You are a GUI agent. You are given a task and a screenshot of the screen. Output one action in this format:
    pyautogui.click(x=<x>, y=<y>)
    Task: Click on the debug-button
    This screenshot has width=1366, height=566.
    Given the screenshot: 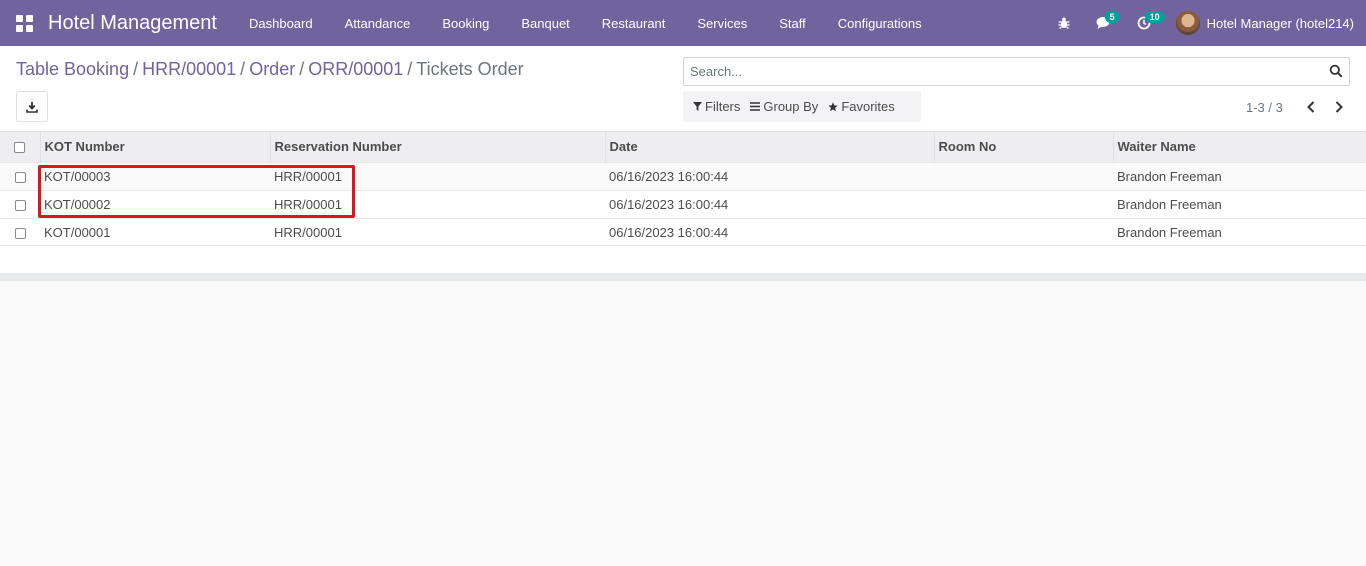 What is the action you would take?
    pyautogui.click(x=1064, y=23)
    